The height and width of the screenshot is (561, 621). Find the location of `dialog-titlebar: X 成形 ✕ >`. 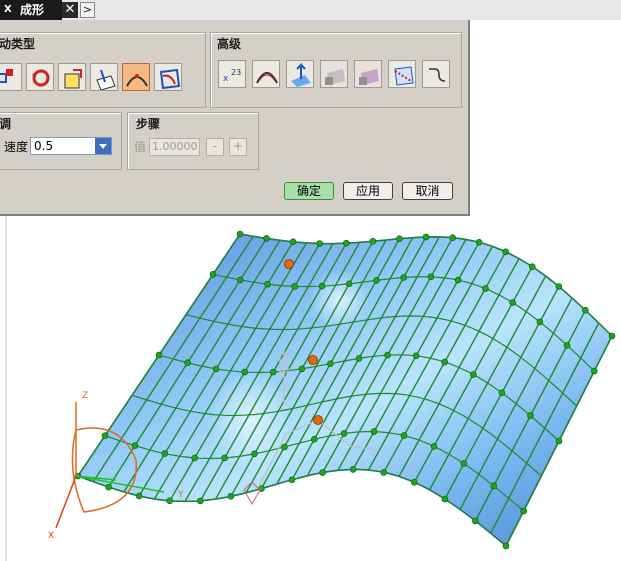

dialog-titlebar: X 成形 ✕ > is located at coordinates (310, 10).